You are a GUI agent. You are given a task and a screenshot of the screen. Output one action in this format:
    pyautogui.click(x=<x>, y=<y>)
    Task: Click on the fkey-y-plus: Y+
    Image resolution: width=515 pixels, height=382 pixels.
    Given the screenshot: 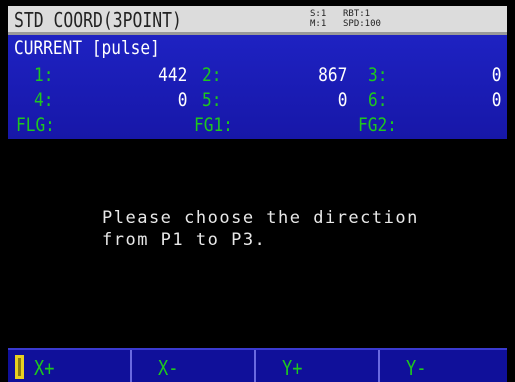 What is the action you would take?
    pyautogui.click(x=318, y=366)
    